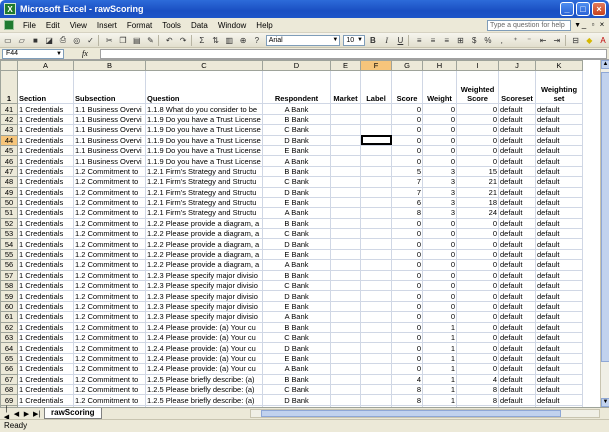  I want to click on cell-i67: 4, so click(477, 379).